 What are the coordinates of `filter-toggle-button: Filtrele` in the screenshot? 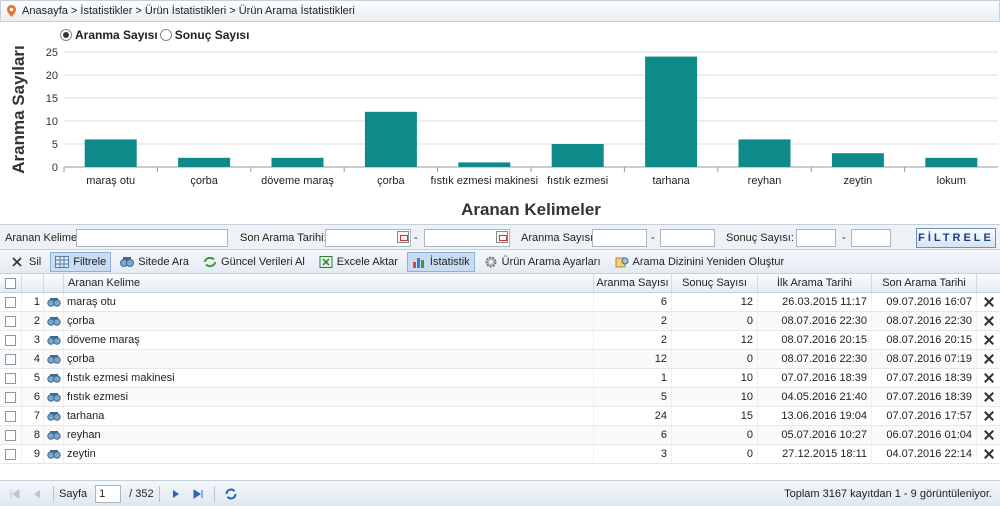 It's located at (81, 261).